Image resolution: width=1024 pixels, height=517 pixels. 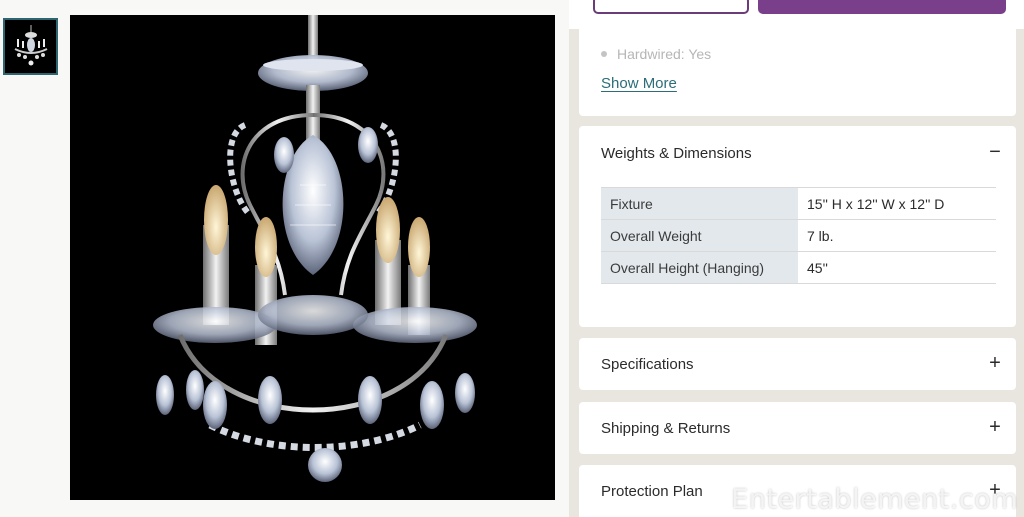 I want to click on add-to-cart-button, so click(x=882, y=7).